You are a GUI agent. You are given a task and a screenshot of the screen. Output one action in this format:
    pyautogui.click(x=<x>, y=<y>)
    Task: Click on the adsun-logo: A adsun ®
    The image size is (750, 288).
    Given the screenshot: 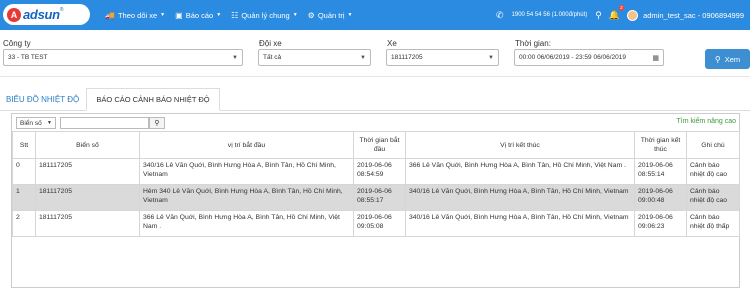 What is the action you would take?
    pyautogui.click(x=46, y=14)
    